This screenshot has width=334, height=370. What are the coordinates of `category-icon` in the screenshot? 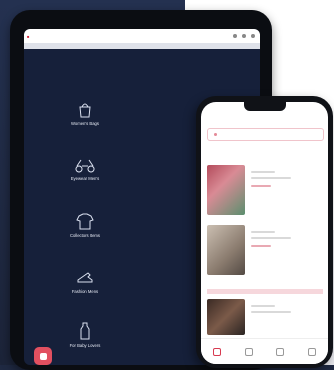 It's located at (248, 352).